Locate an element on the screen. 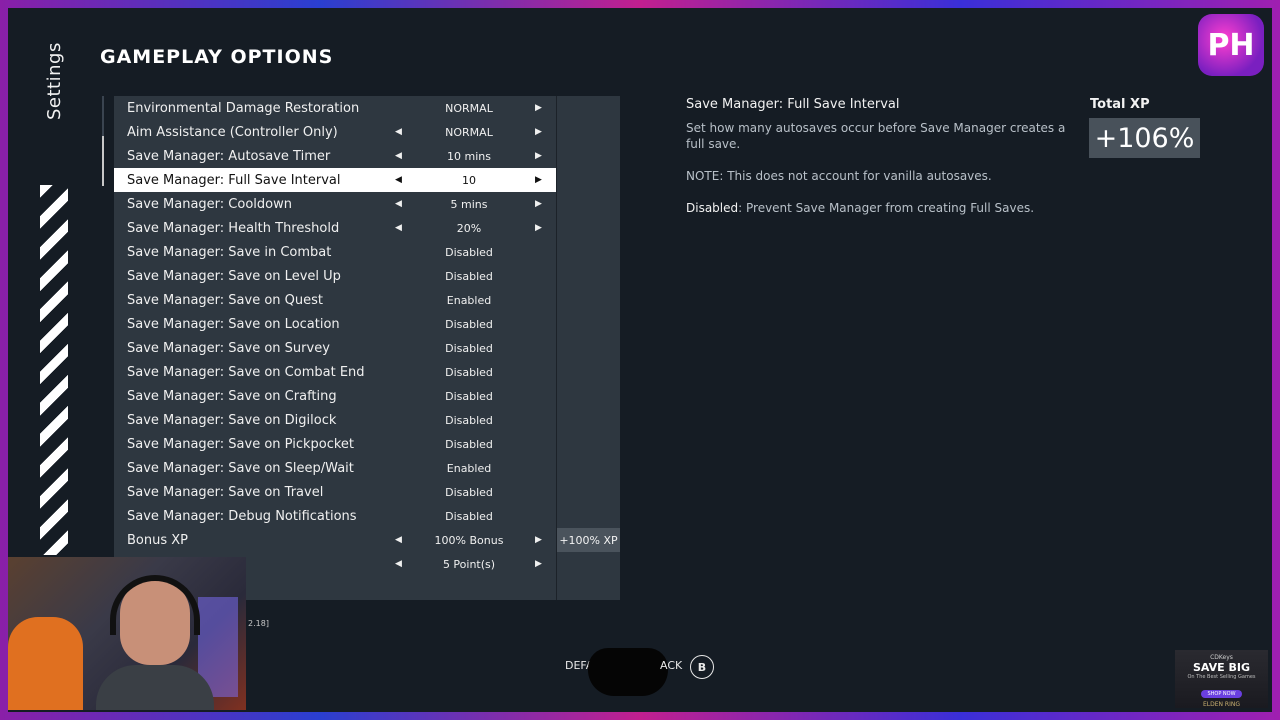  option-value: 100% Bonus is located at coordinates (469, 540).